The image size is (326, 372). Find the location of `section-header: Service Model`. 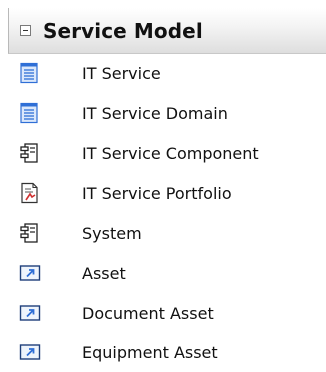

section-header: Service Model is located at coordinates (167, 31).